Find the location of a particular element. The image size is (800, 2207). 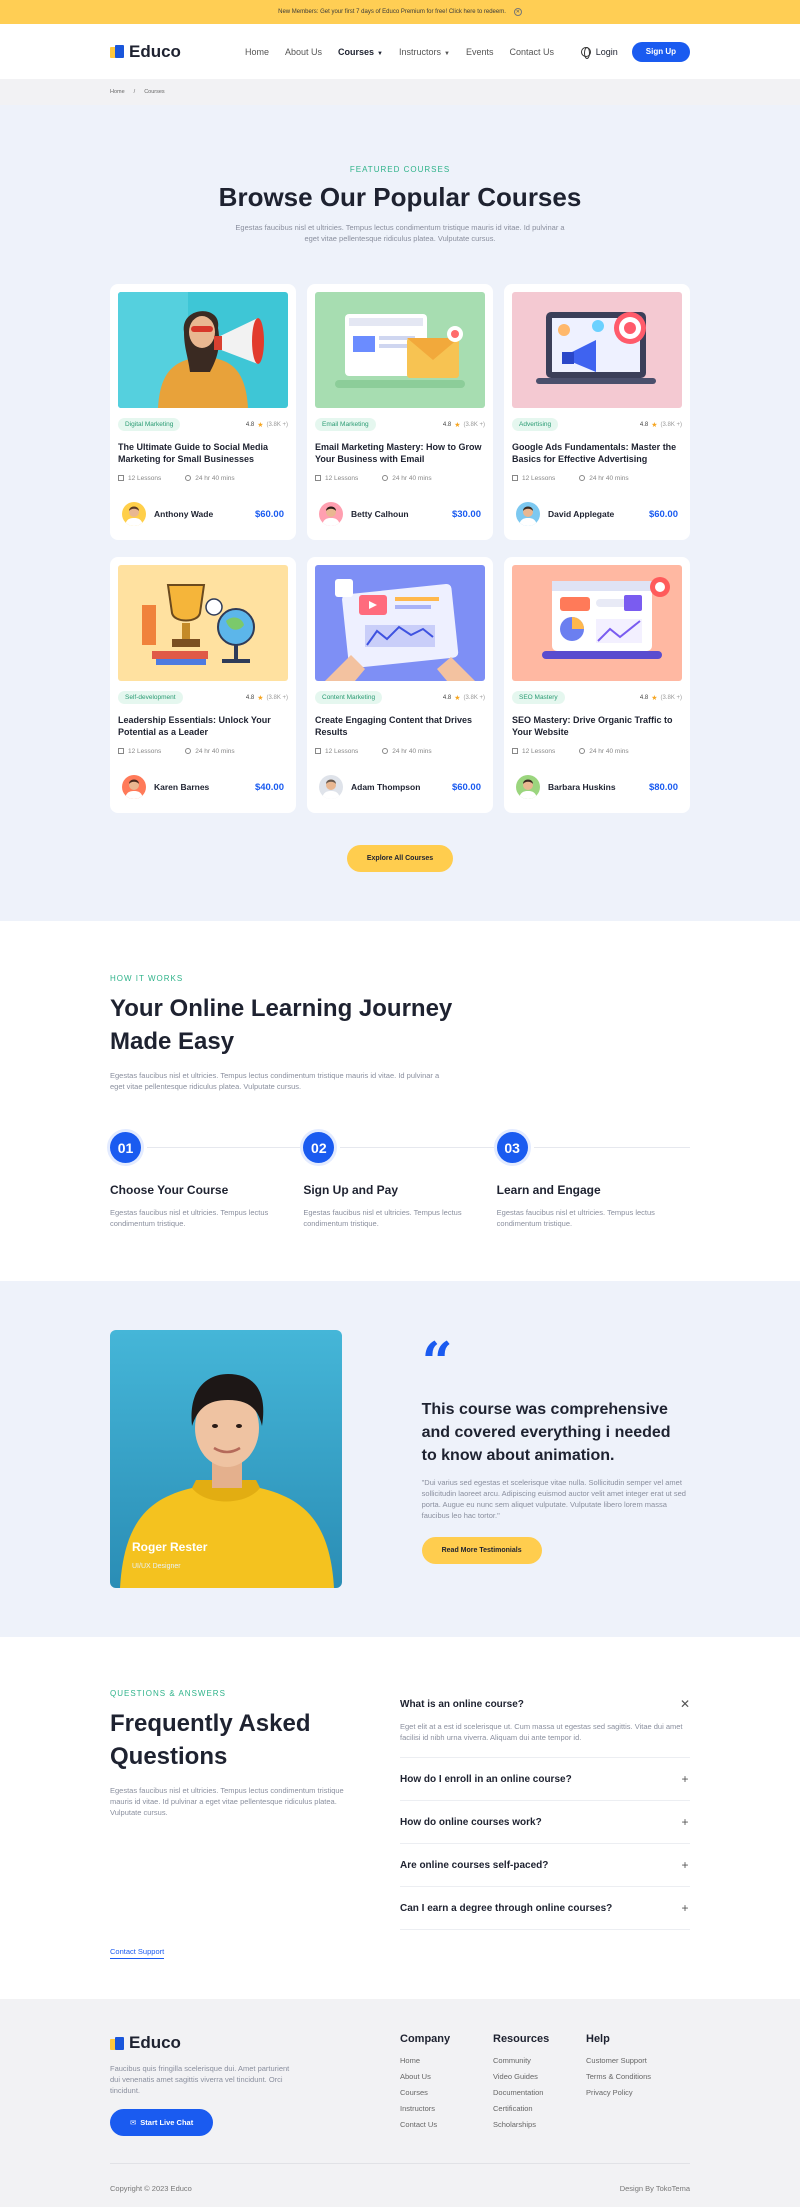

footer-link: Customer Support is located at coordinates (632, 2060).